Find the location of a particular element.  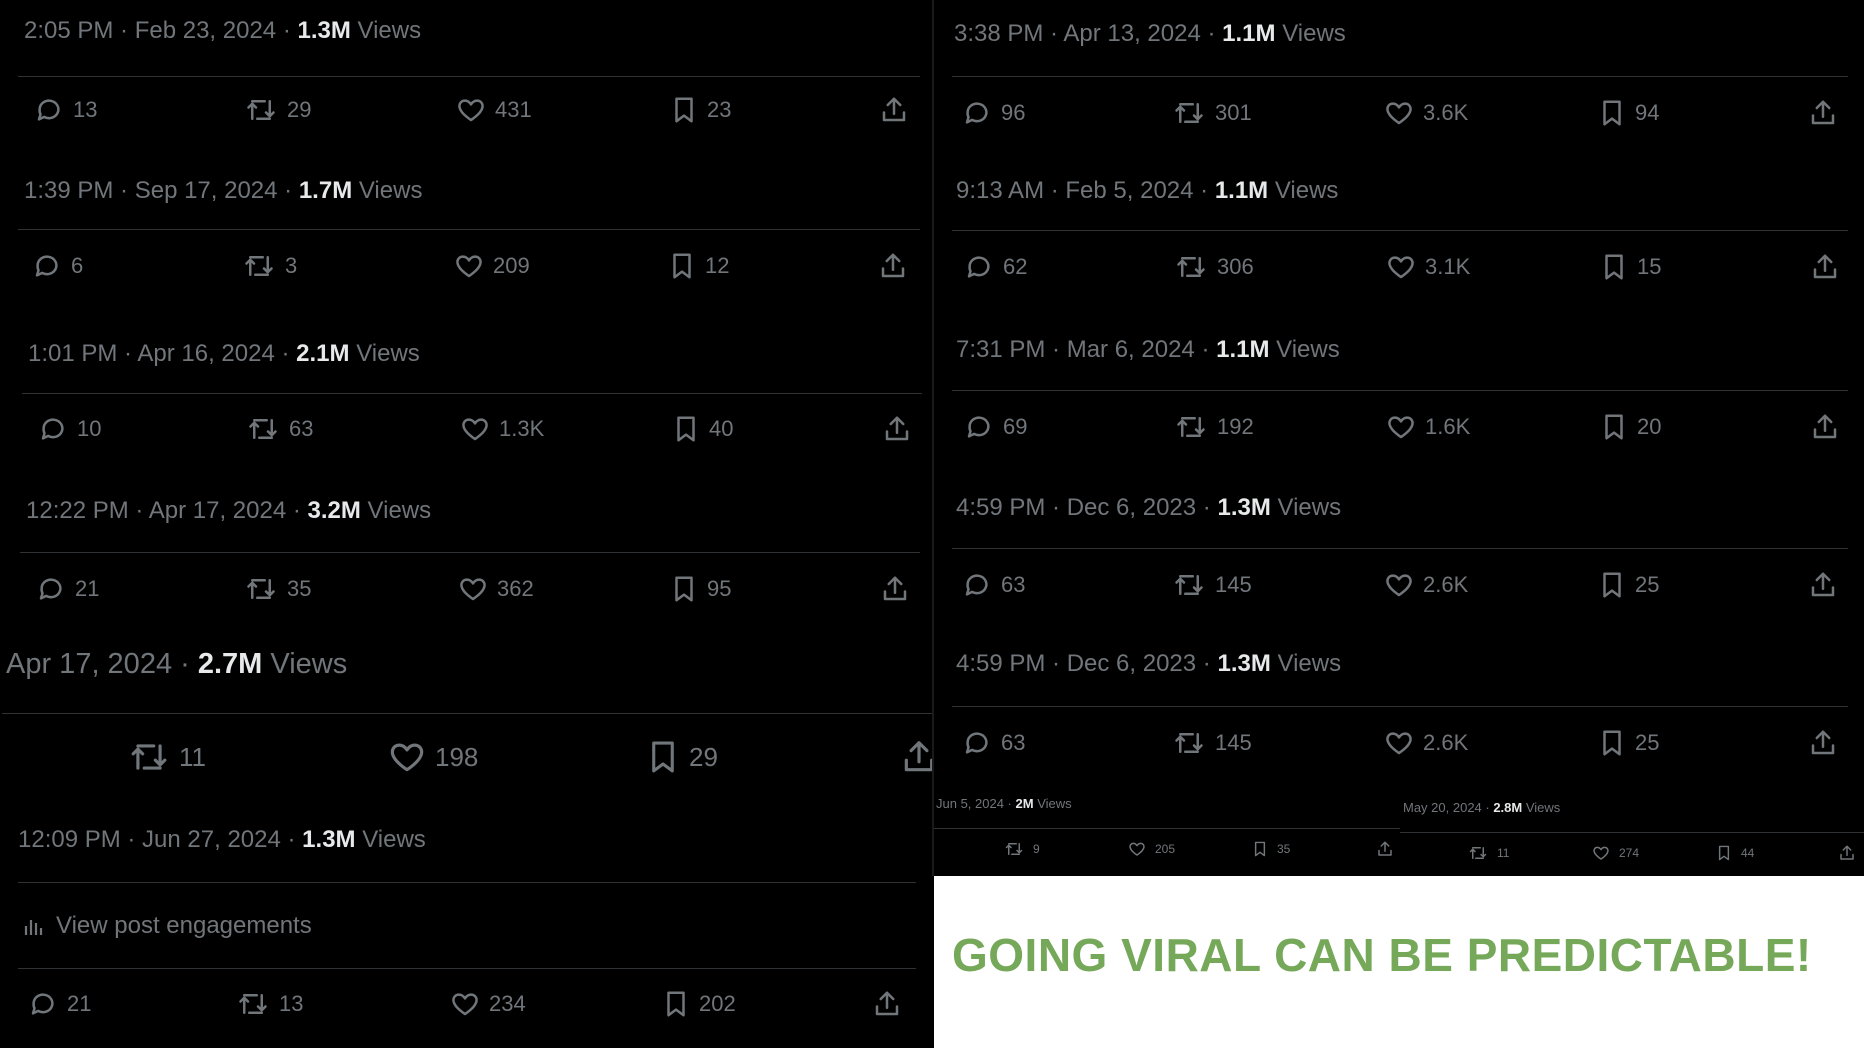

tweet-timestamp-line: May 20, 2024 · 2.8M Views is located at coordinates (1482, 807).